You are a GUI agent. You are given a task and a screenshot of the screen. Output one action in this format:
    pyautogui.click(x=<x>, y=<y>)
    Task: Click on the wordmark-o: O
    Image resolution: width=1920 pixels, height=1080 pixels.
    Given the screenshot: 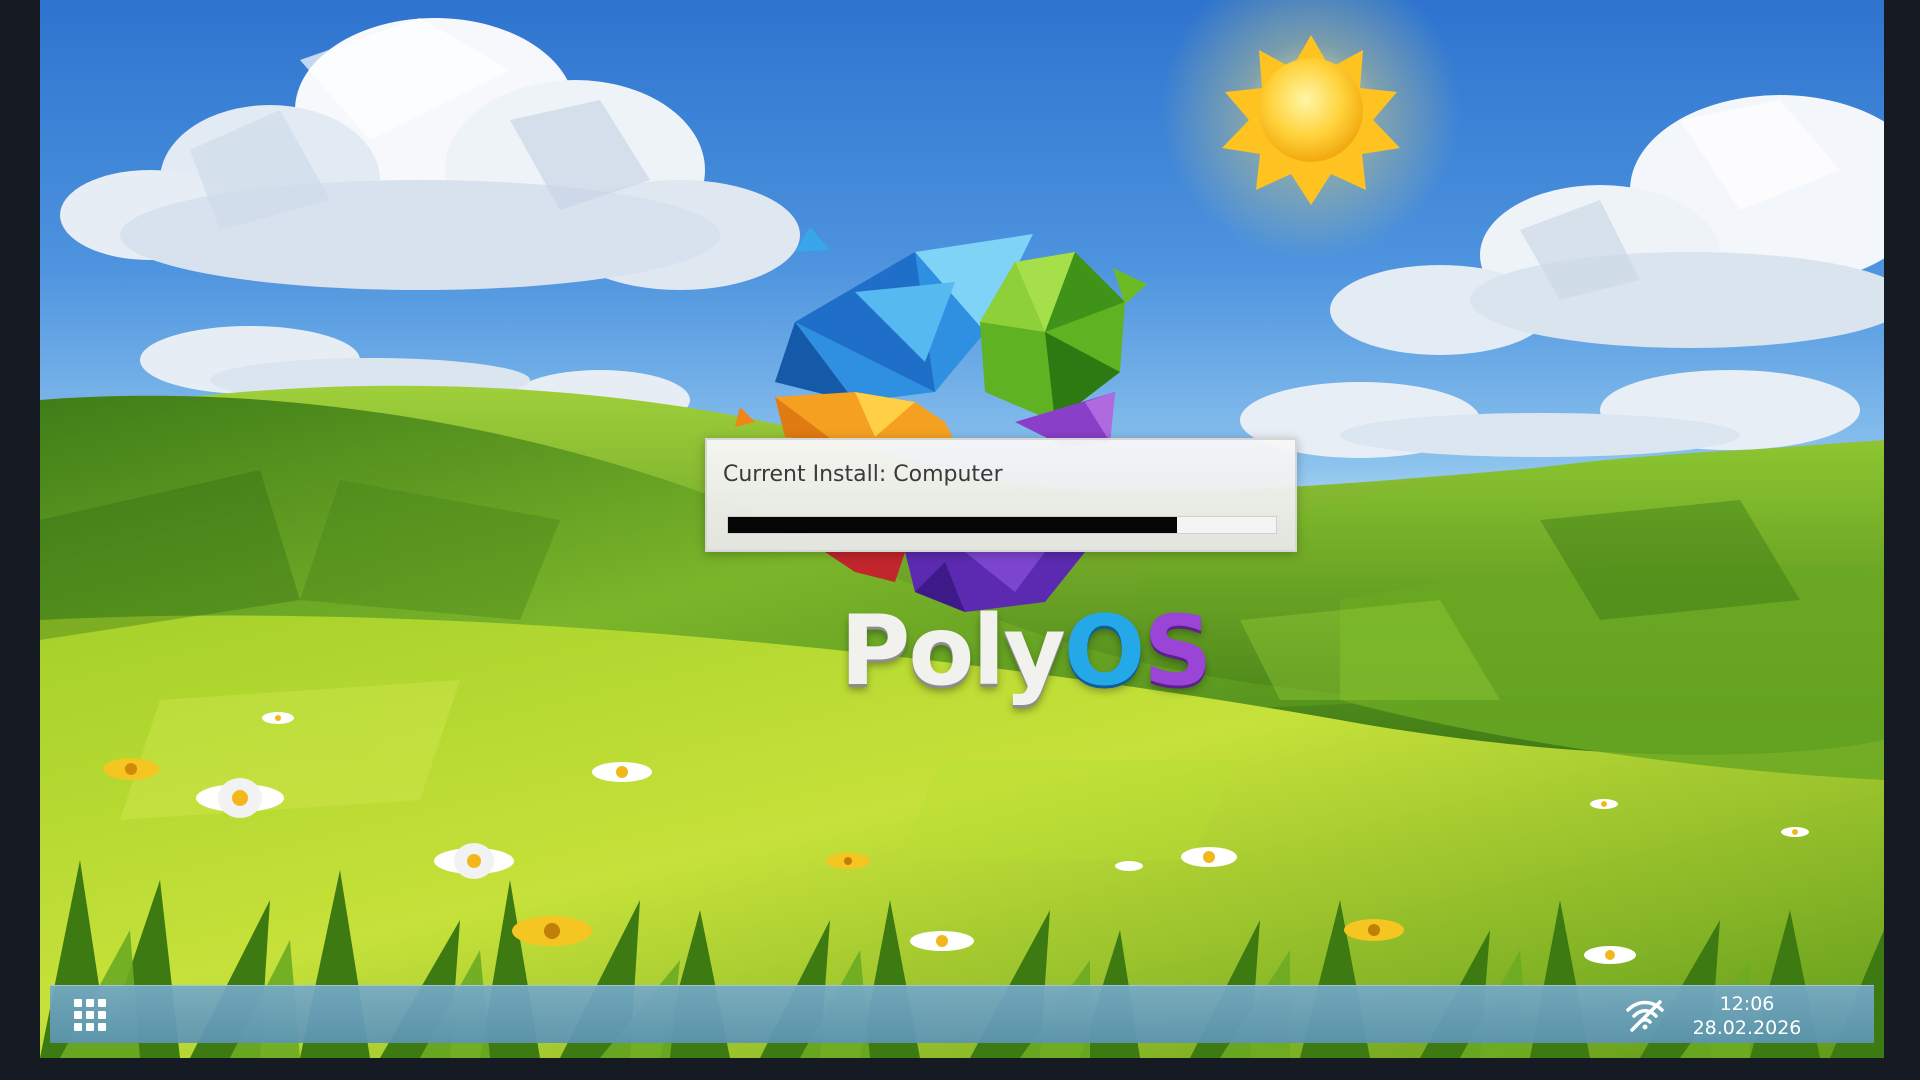 What is the action you would take?
    pyautogui.click(x=1104, y=651)
    